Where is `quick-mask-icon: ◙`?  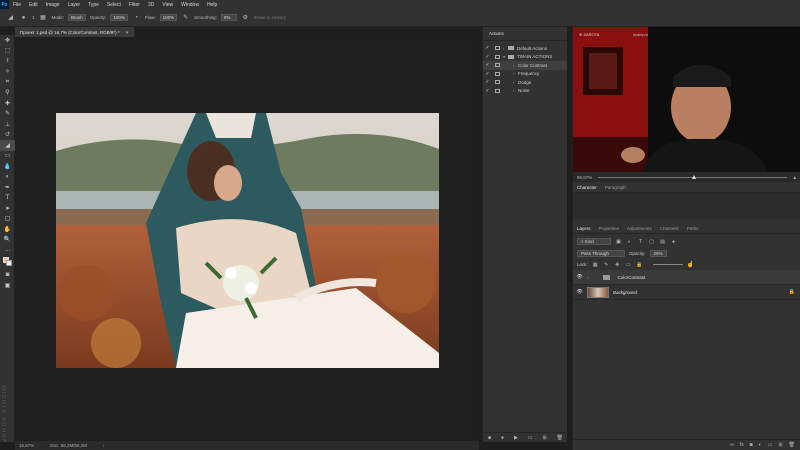
quick-mask-icon: ◙ is located at coordinates (7, 275).